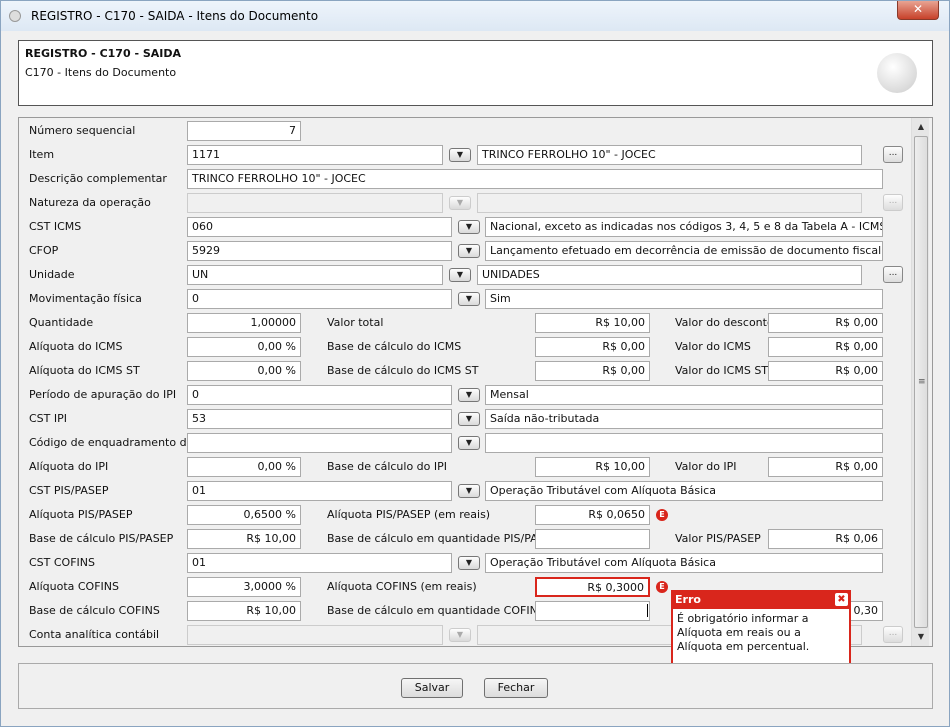  Describe the element at coordinates (409, 514) in the screenshot. I see `label-aliquota-pis-reais: Alíquota PIS/PASEP (em reais)` at that location.